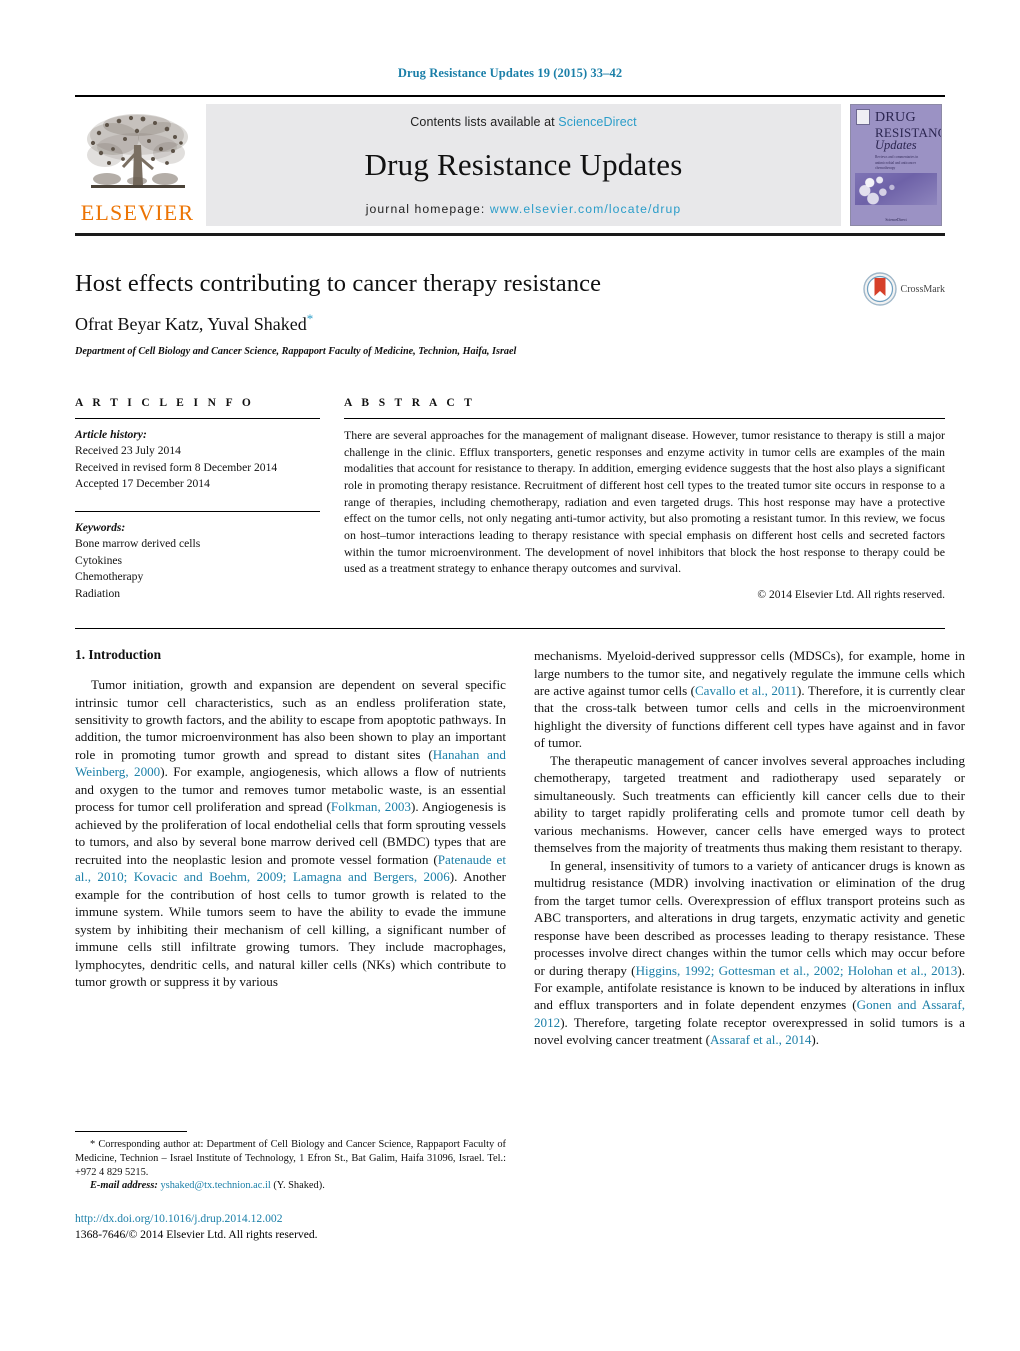  I want to click on section-title-introduction: 1. Introduction, so click(118, 655).